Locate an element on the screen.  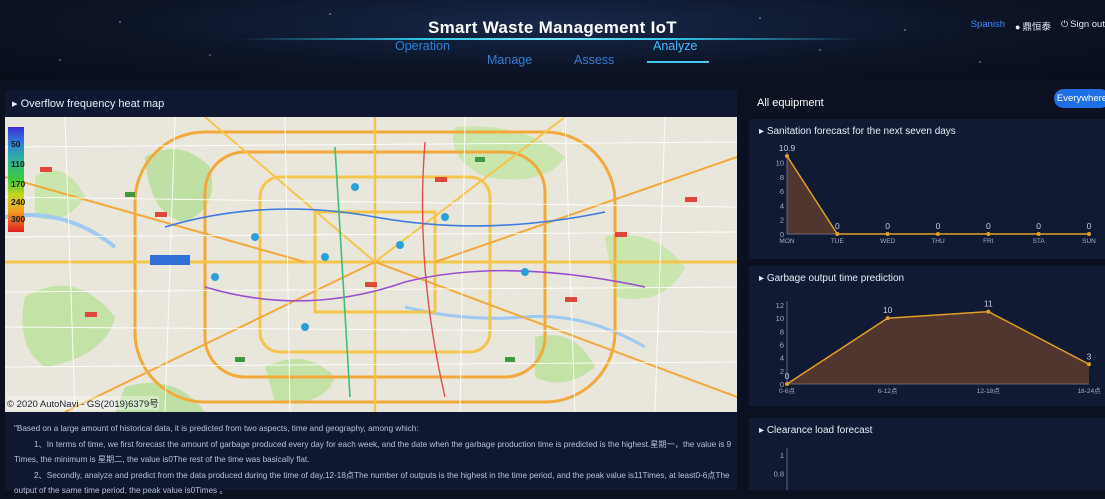
garbage-output-chart: 0246810120-6点 6-12点 12-18点 18-24点010113 is located at coordinates (938, 347).